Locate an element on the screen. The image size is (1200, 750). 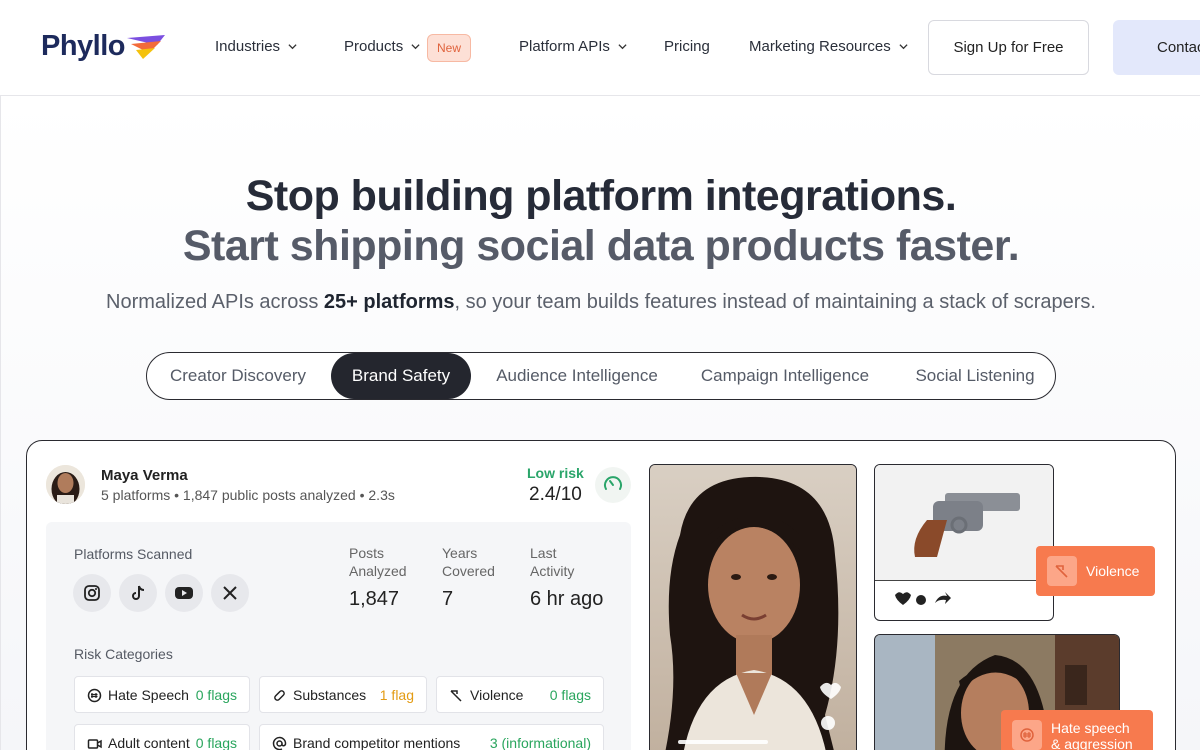
nav-industries: Industries is located at coordinates (256, 46).